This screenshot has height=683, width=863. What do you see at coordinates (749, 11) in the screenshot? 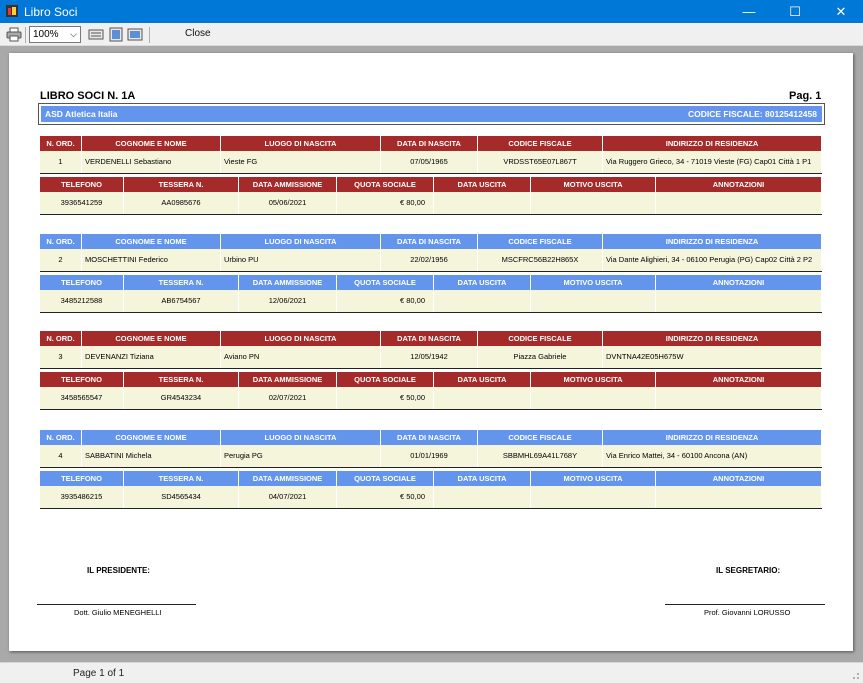
I see `minimize-button: —` at bounding box center [749, 11].